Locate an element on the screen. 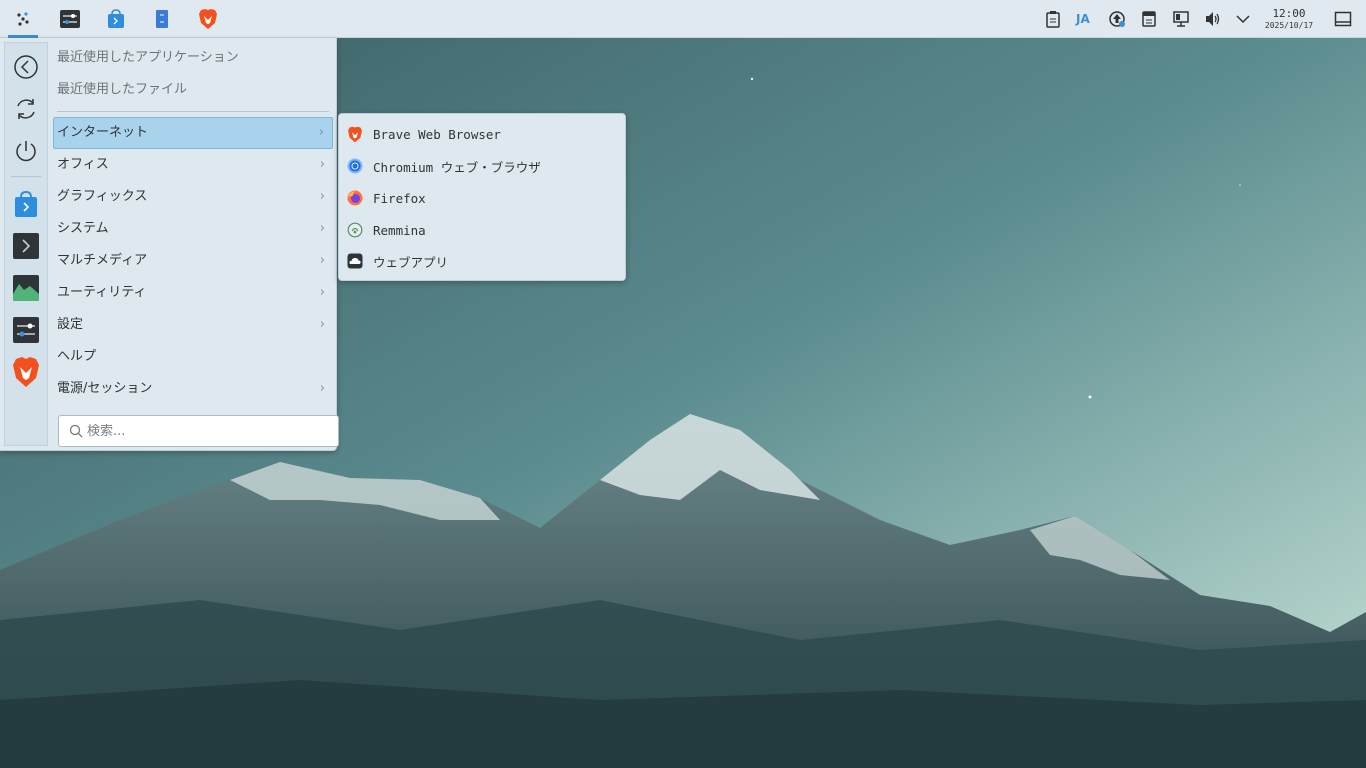 This screenshot has height=768, width=1366. clock-time: 12:00 is located at coordinates (1289, 13).